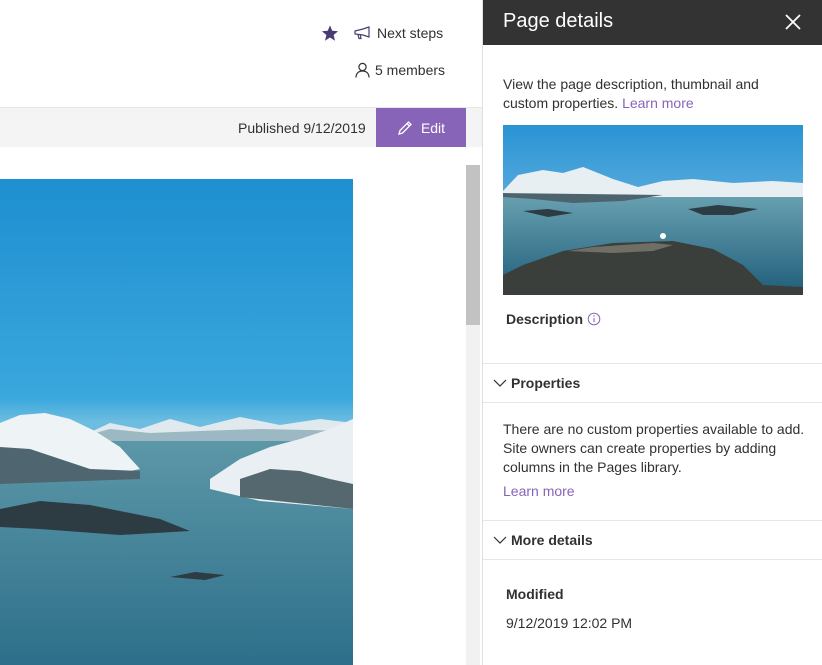 This screenshot has height=665, width=822. I want to click on properties-section-header: Properties, so click(652, 383).